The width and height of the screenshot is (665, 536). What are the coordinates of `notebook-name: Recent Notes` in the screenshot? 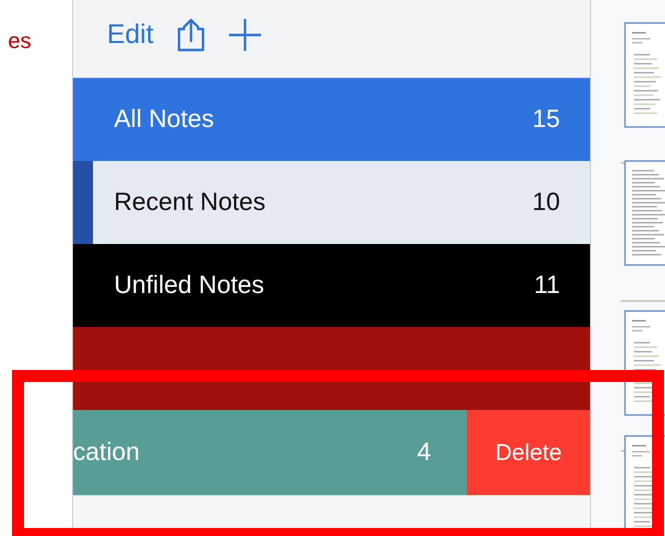 It's located at (190, 202).